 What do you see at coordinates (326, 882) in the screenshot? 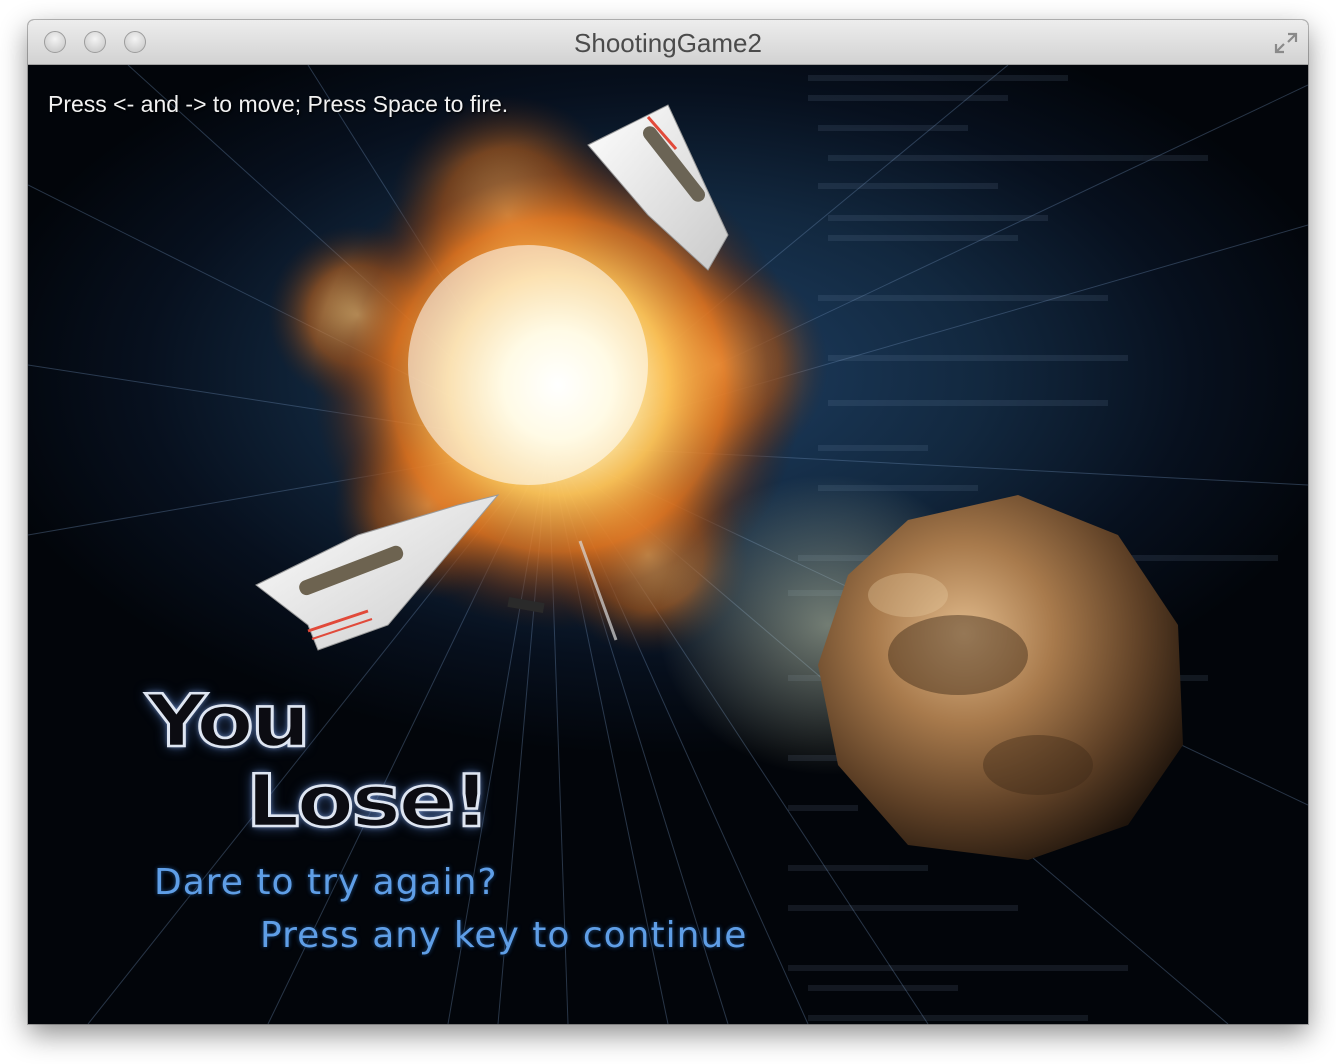
I see `retry-prompt: Dare to try again?` at bounding box center [326, 882].